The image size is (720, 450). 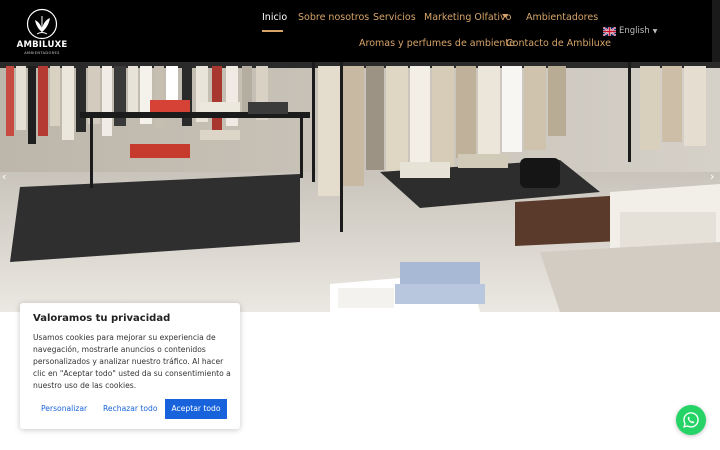 What do you see at coordinates (505, 16) in the screenshot?
I see `chevron-down-icon` at bounding box center [505, 16].